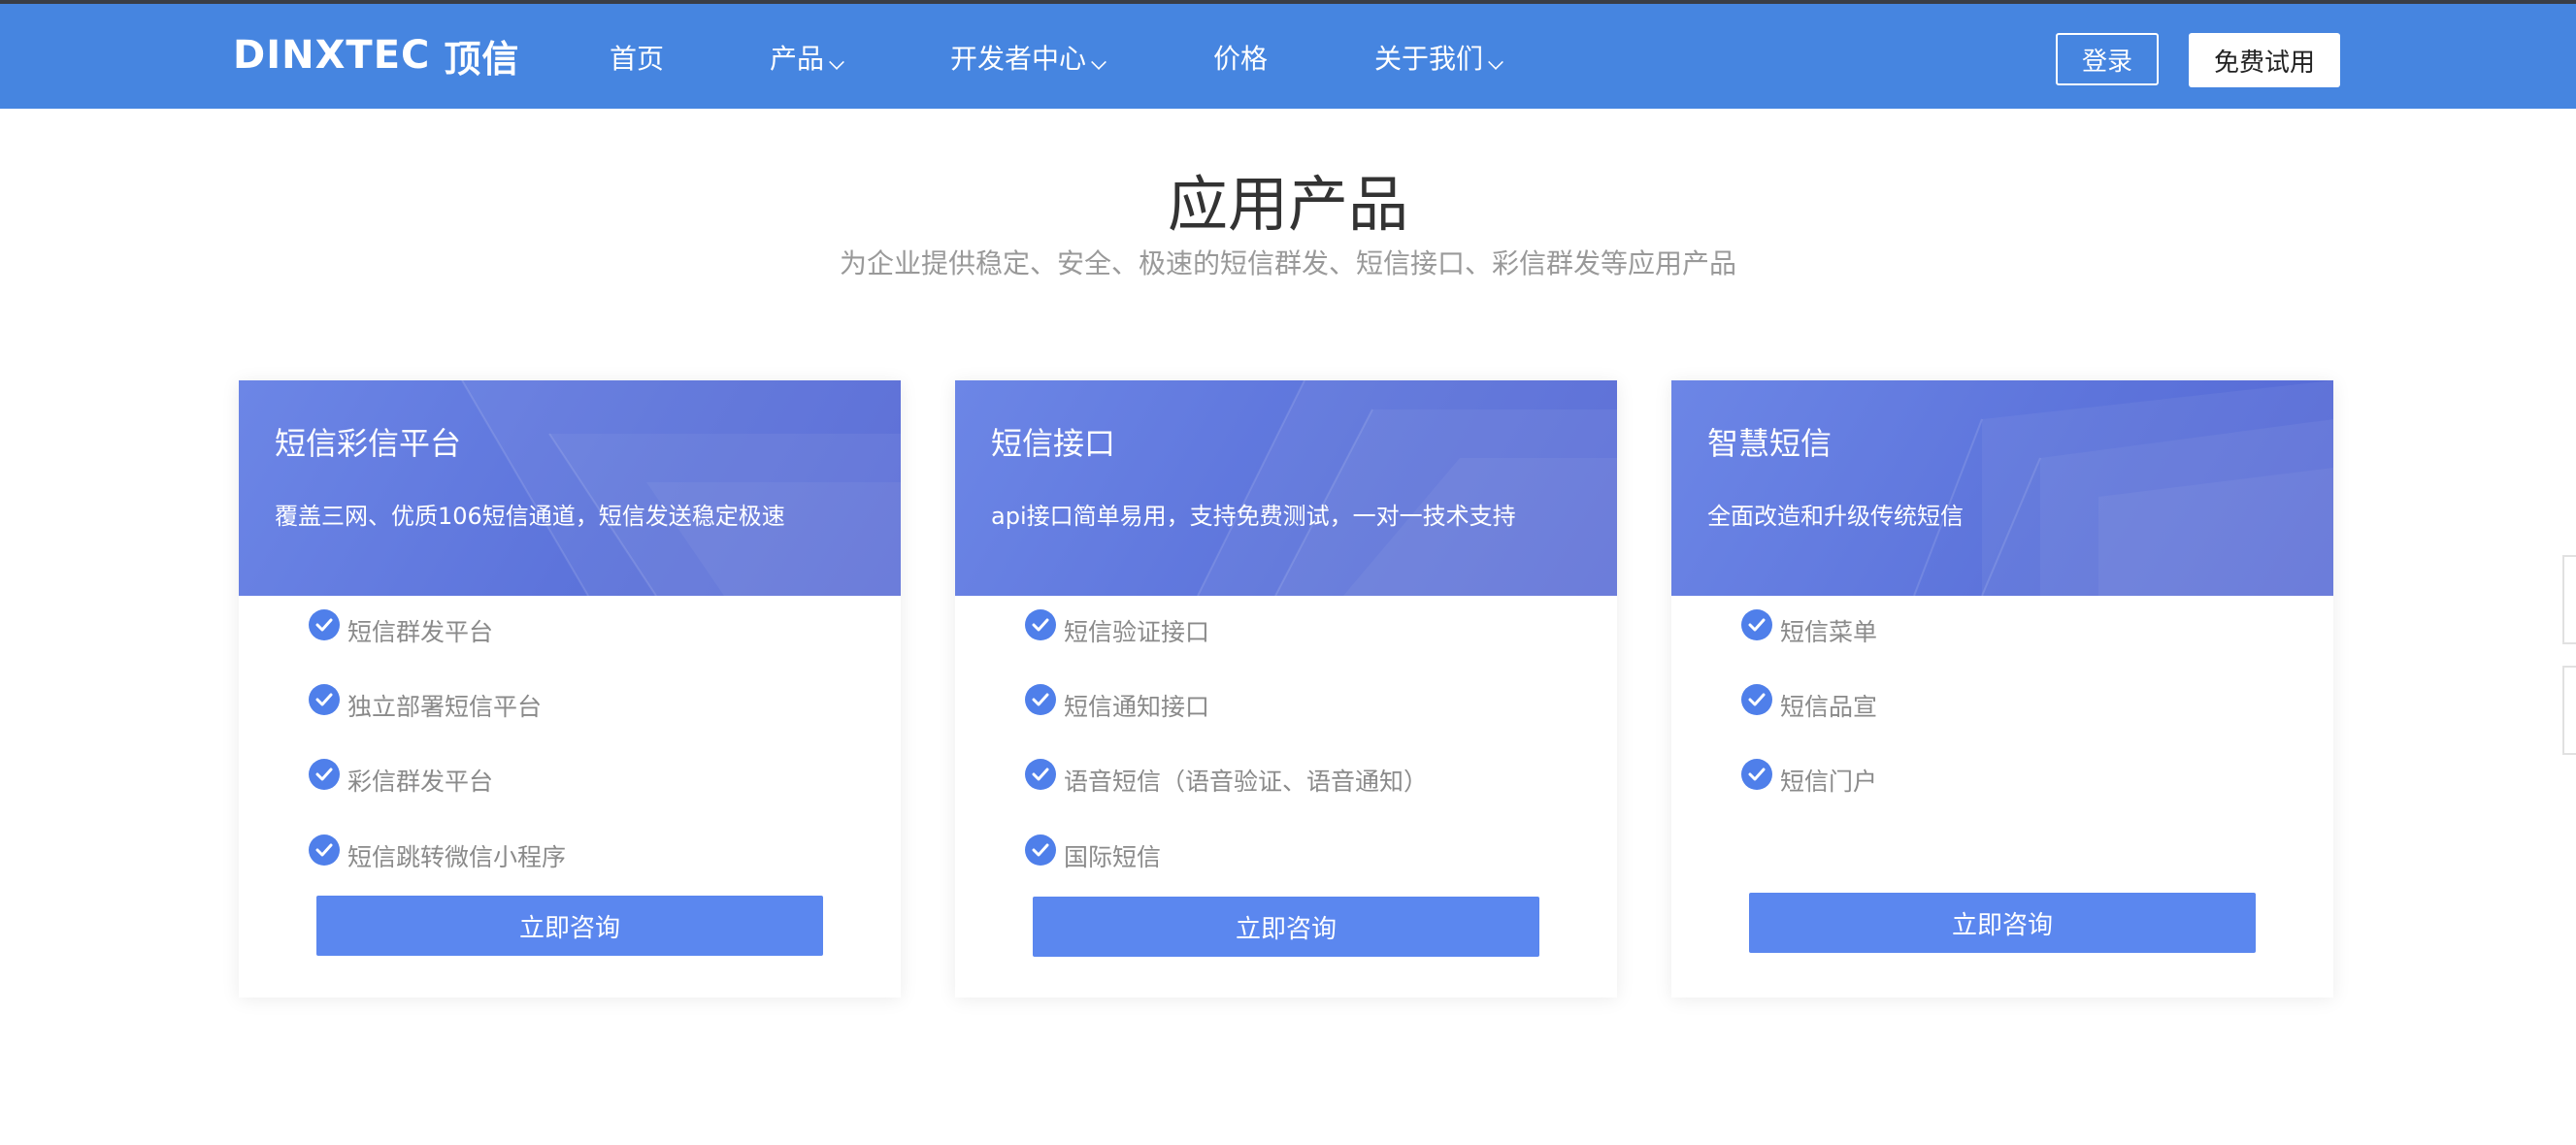 Image resolution: width=2576 pixels, height=1145 pixels. I want to click on feature-label: 短信跳转微信小程序, so click(457, 857).